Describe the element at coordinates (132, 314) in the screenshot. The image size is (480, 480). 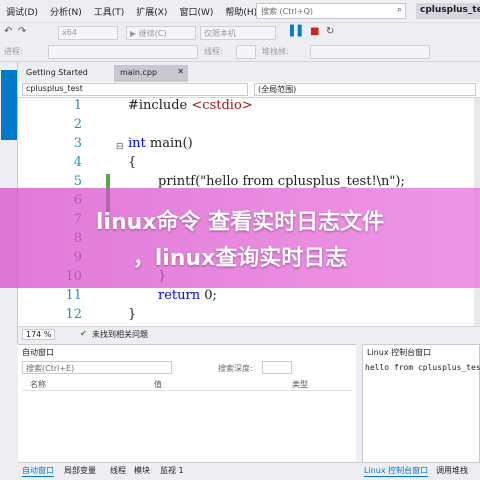
I see `code-line-close-brace: }` at that location.